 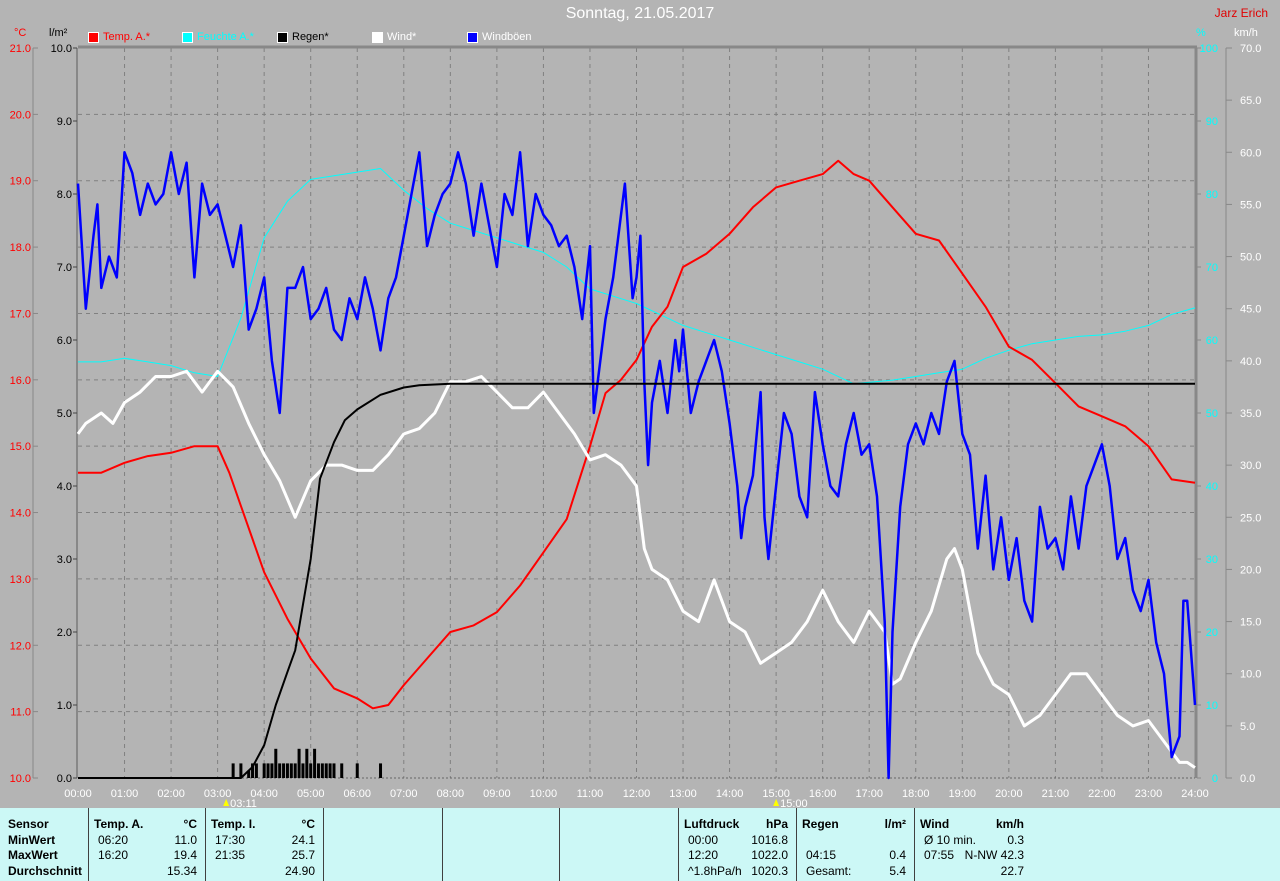 I want to click on tick-label-temp: 19.0, so click(x=20, y=182).